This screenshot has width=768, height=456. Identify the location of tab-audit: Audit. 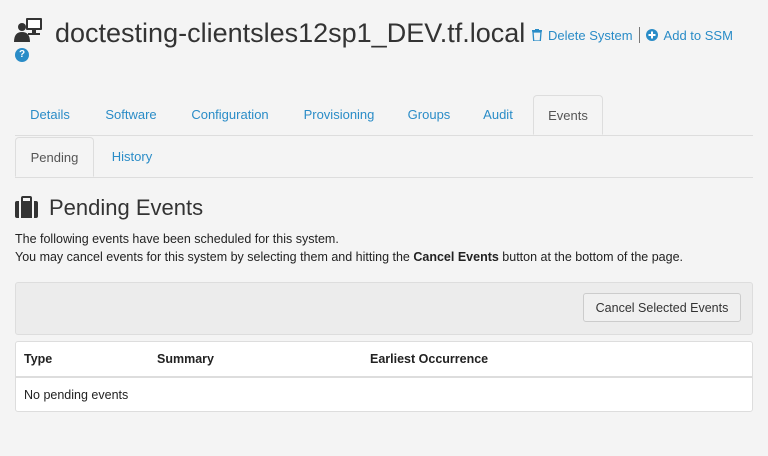
(498, 114).